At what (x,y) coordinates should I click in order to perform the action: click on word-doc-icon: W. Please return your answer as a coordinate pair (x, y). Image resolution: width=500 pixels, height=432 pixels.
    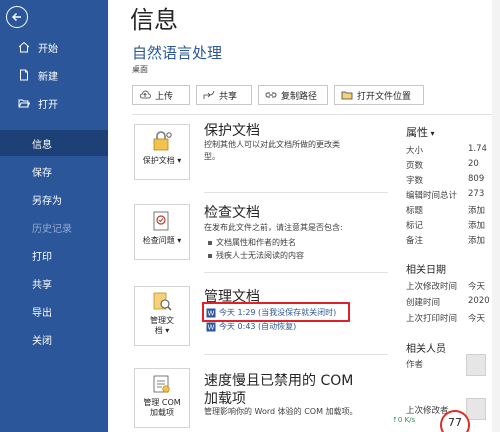
    Looking at the image, I should click on (211, 326).